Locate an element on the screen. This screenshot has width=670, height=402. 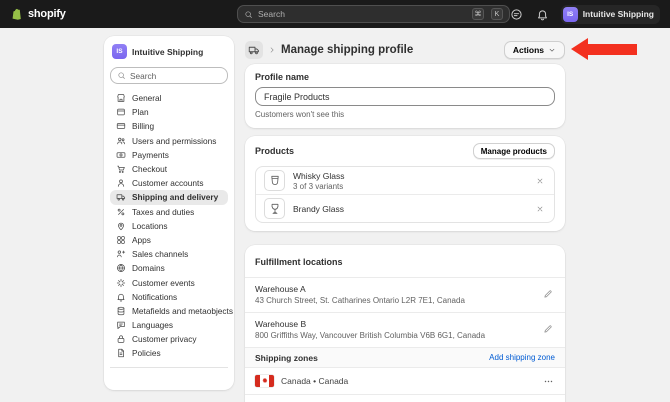
notifications-button is located at coordinates (543, 14).